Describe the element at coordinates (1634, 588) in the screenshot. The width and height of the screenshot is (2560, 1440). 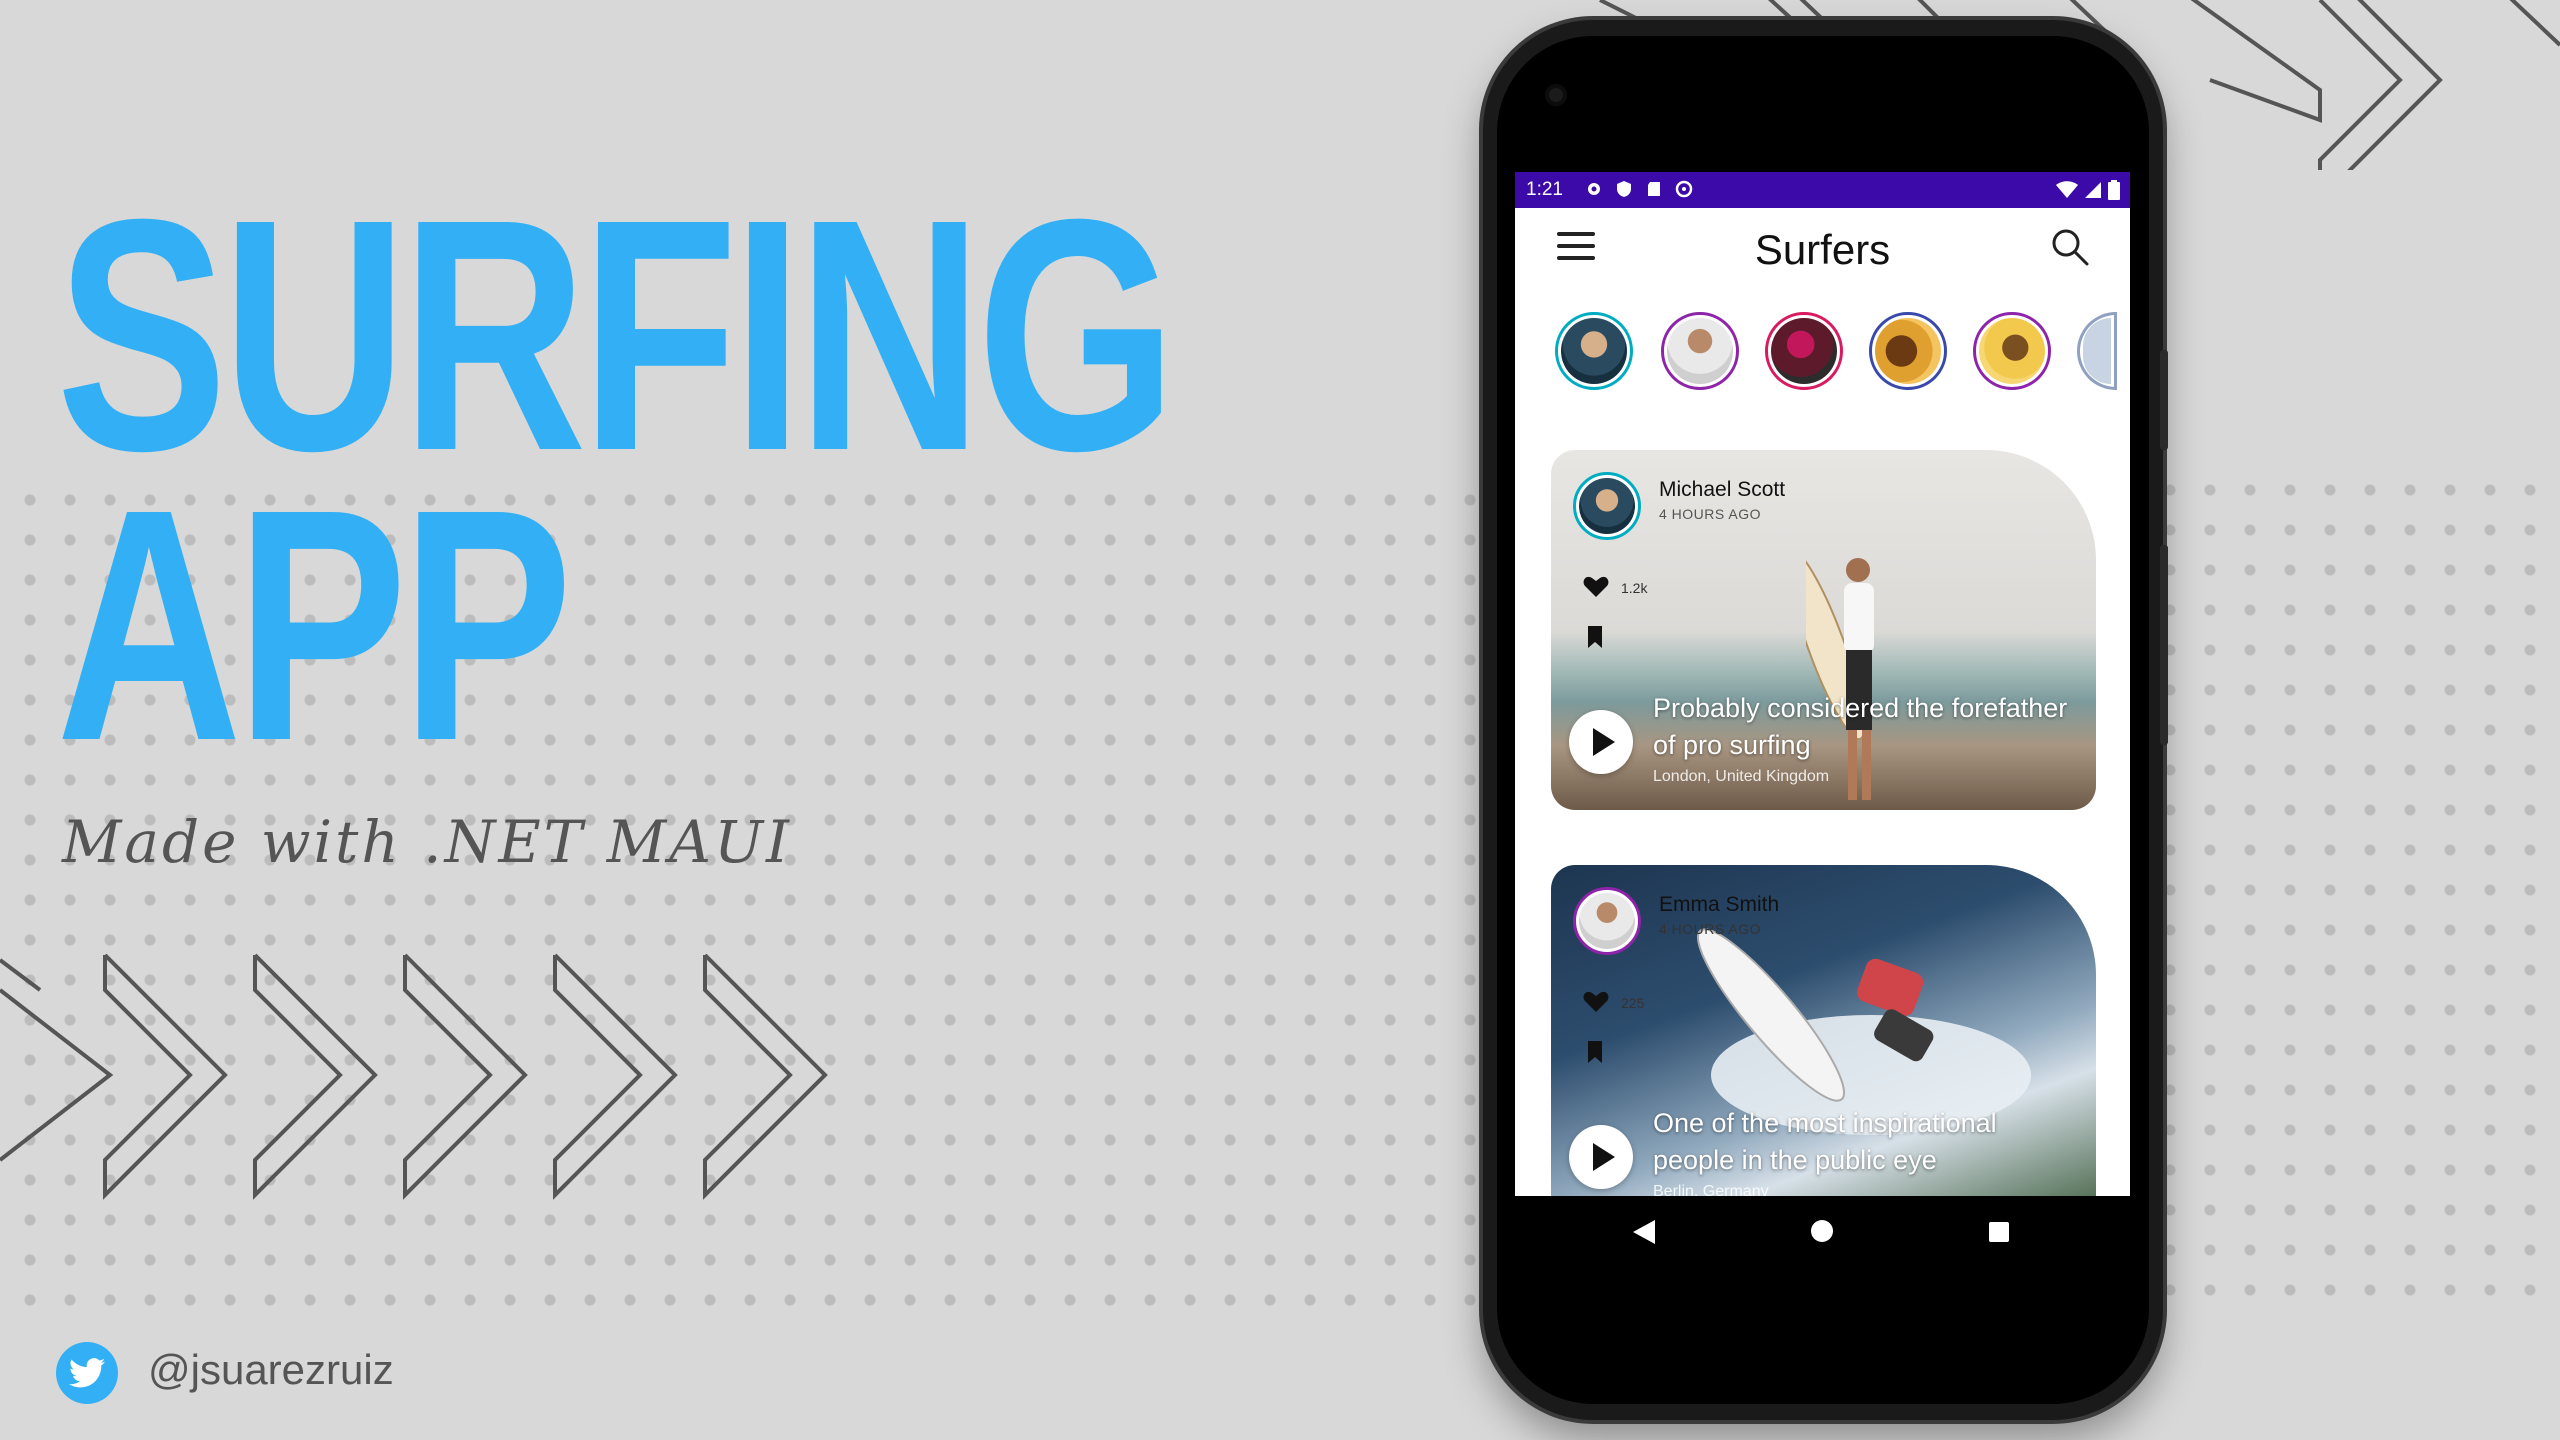
I see `like-count: 1.2k` at that location.